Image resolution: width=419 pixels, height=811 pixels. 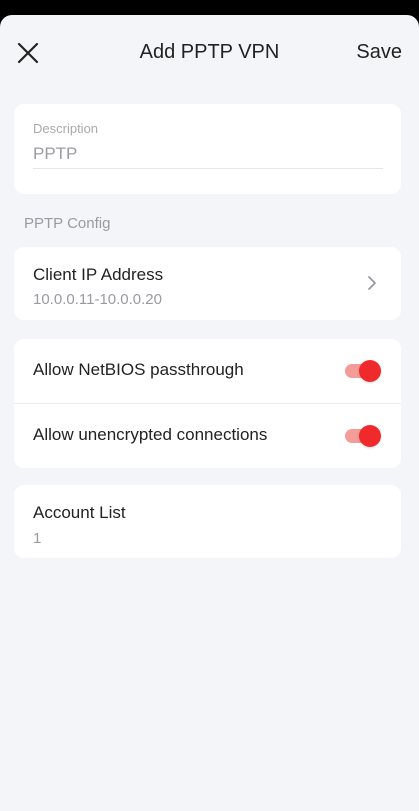 What do you see at coordinates (138, 369) in the screenshot?
I see `netbios-passthrough-label: Allow NetBIOS passthrough` at bounding box center [138, 369].